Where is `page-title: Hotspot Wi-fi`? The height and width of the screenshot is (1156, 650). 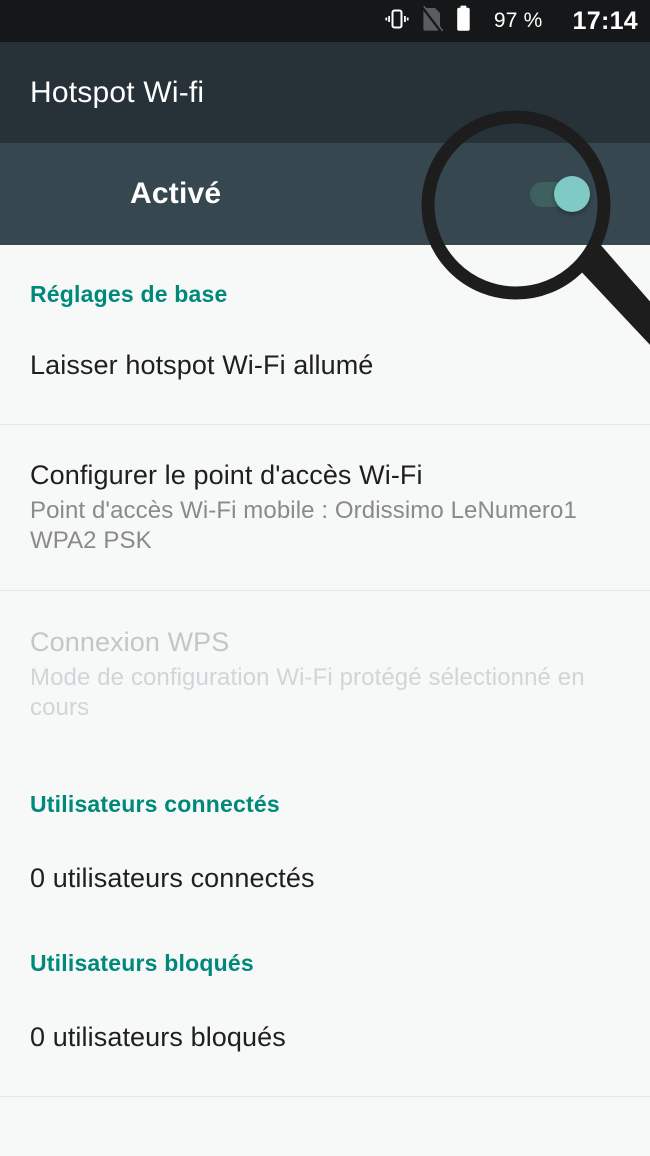 page-title: Hotspot Wi-fi is located at coordinates (117, 92).